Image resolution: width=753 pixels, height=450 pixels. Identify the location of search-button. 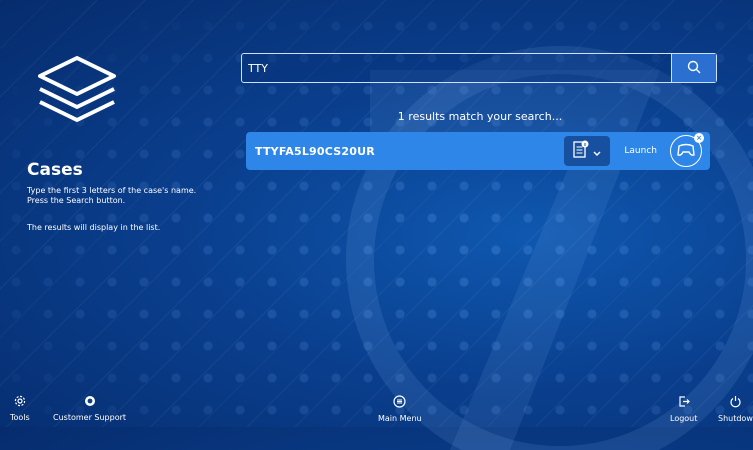
(693, 68).